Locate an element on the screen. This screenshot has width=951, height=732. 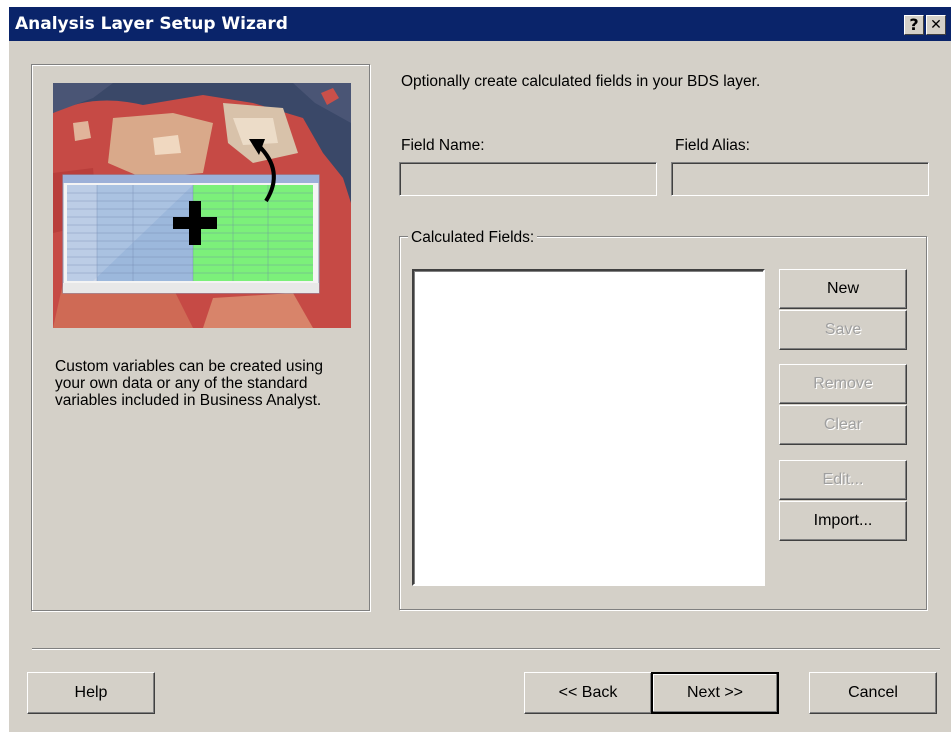
back-button: << Back is located at coordinates (588, 693).